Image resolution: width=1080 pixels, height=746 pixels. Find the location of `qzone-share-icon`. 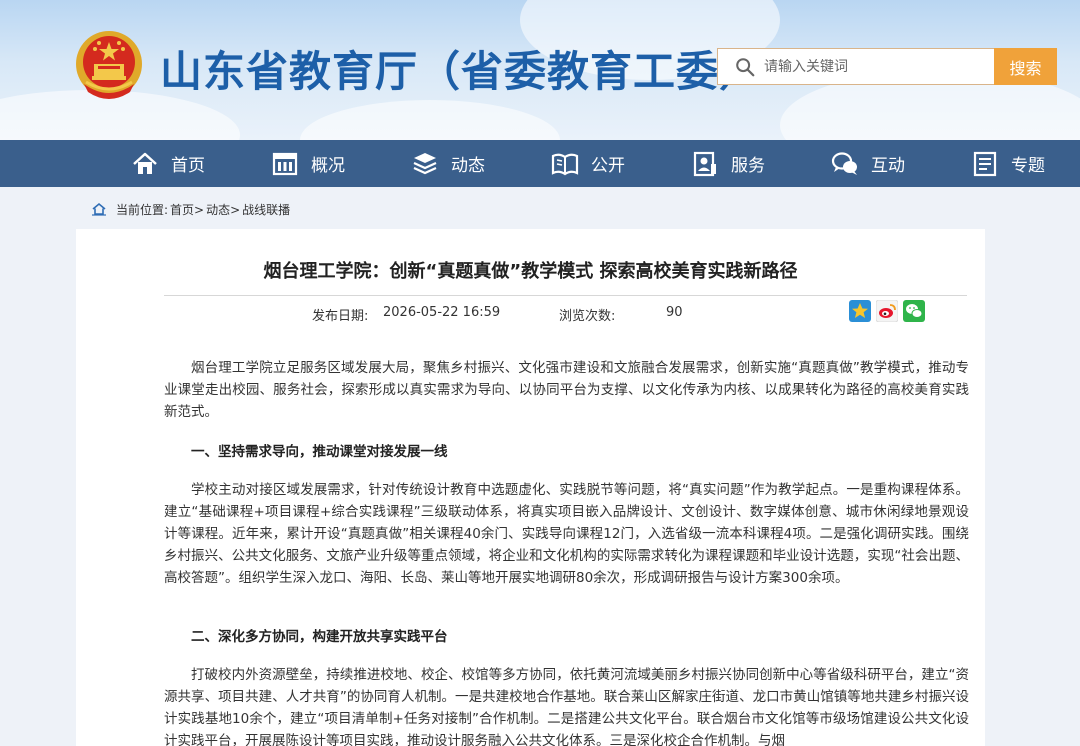

qzone-share-icon is located at coordinates (860, 311).